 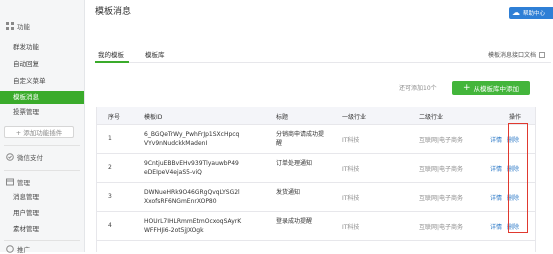 What do you see at coordinates (534, 14) in the screenshot?
I see `help-badge-label: 帮助中心` at bounding box center [534, 14].